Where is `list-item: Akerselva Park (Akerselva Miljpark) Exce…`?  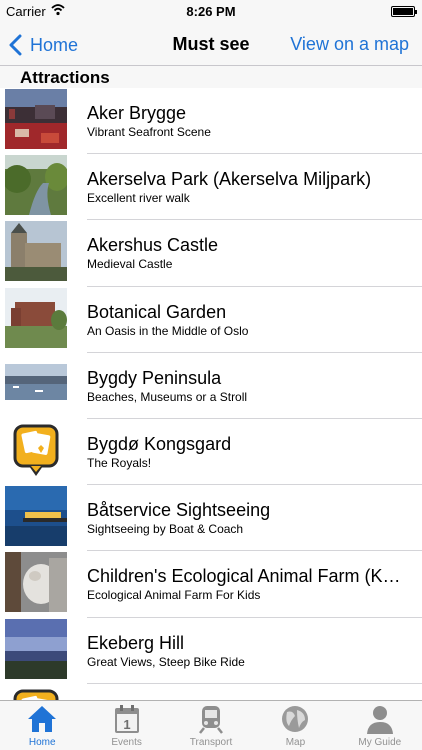
list-item: Akerselva Park (Akerselva Miljpark) Exce… is located at coordinates (211, 187).